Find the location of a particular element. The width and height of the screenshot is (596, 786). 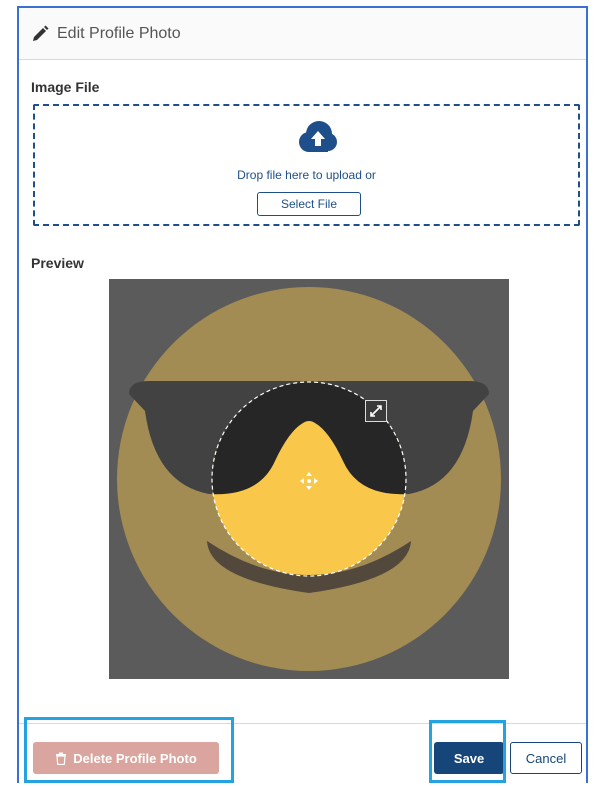

select-file-button: Select File is located at coordinates (309, 204).